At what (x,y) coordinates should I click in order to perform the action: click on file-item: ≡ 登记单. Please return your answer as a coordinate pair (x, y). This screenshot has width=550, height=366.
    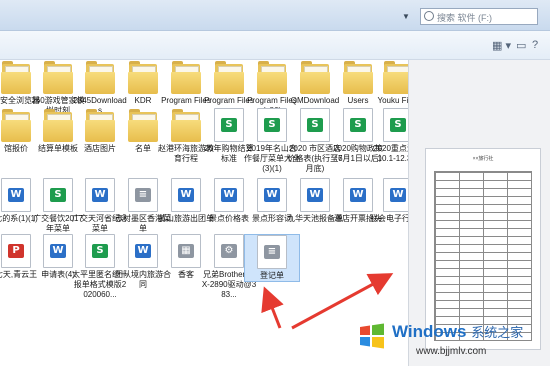
    Looking at the image, I should click on (272, 258).